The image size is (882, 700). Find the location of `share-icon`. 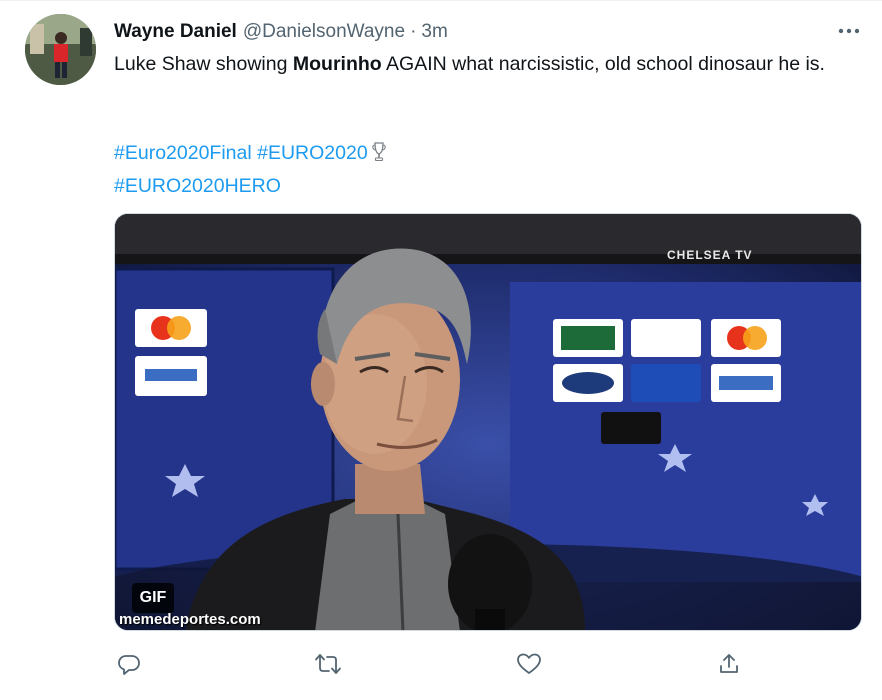

share-icon is located at coordinates (729, 663).